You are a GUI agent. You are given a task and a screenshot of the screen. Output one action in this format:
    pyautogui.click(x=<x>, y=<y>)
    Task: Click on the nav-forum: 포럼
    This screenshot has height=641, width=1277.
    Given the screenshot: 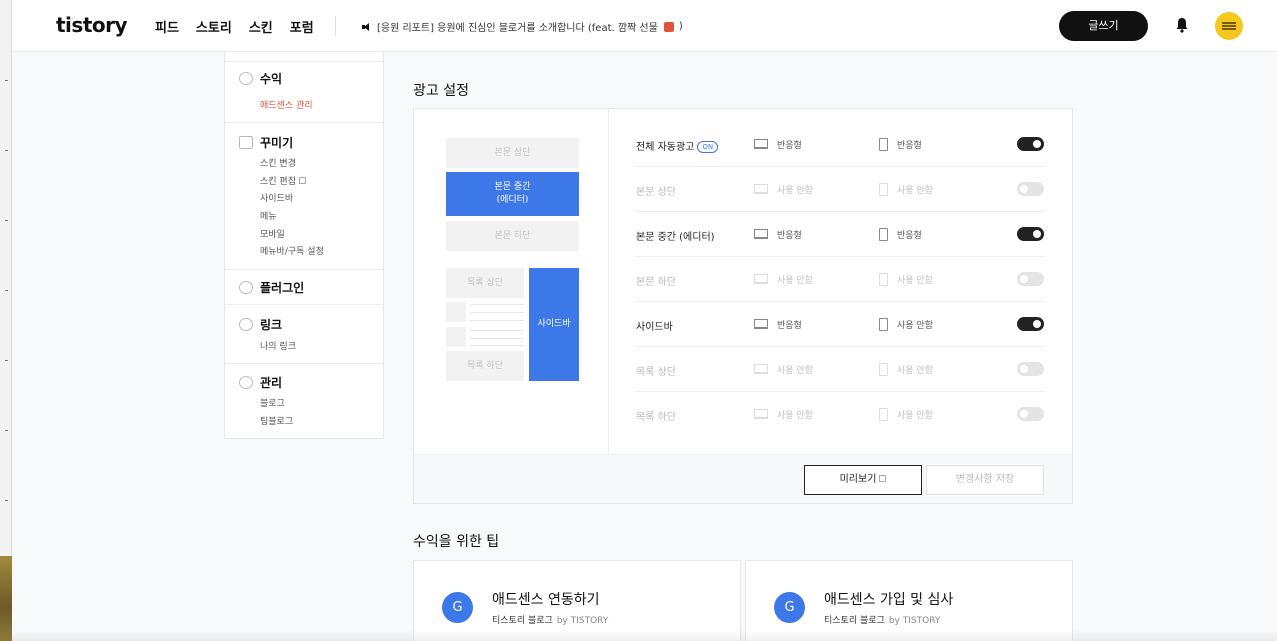 What is the action you would take?
    pyautogui.click(x=302, y=26)
    